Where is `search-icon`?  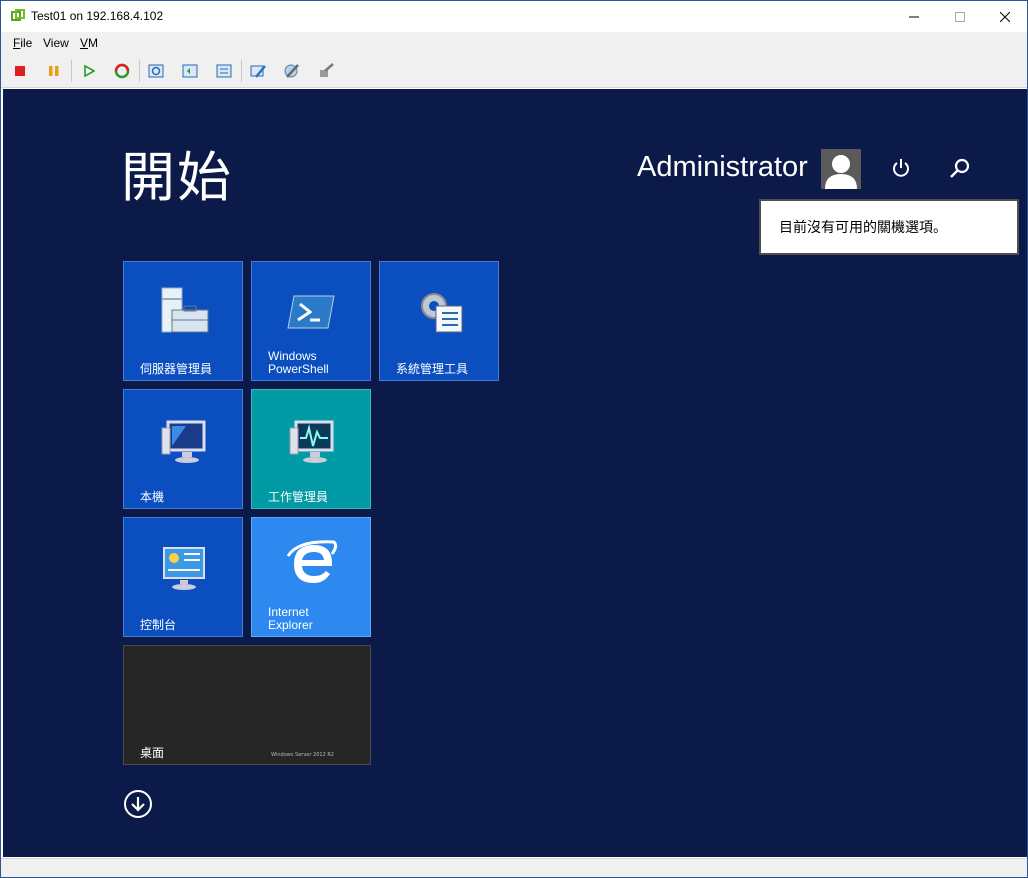 search-icon is located at coordinates (960, 168).